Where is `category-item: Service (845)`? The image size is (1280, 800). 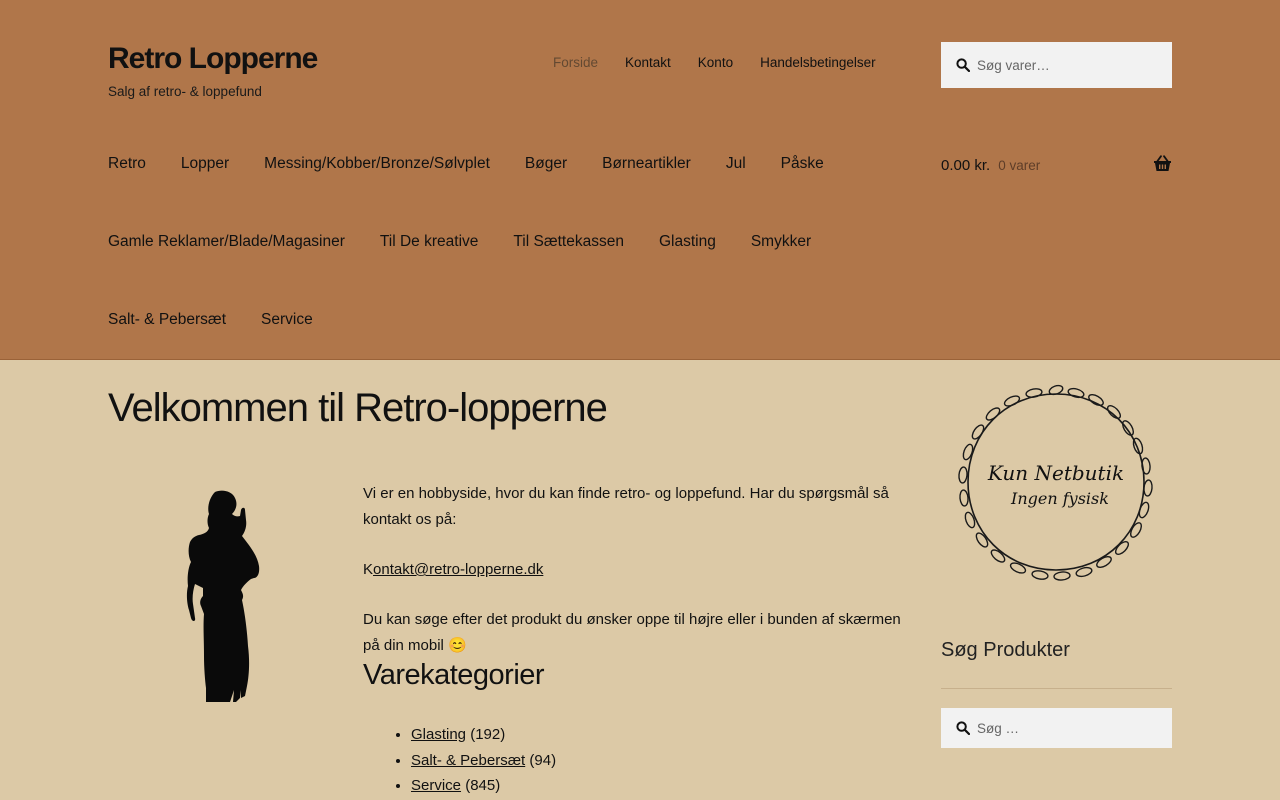 category-item: Service (845) is located at coordinates (483, 786).